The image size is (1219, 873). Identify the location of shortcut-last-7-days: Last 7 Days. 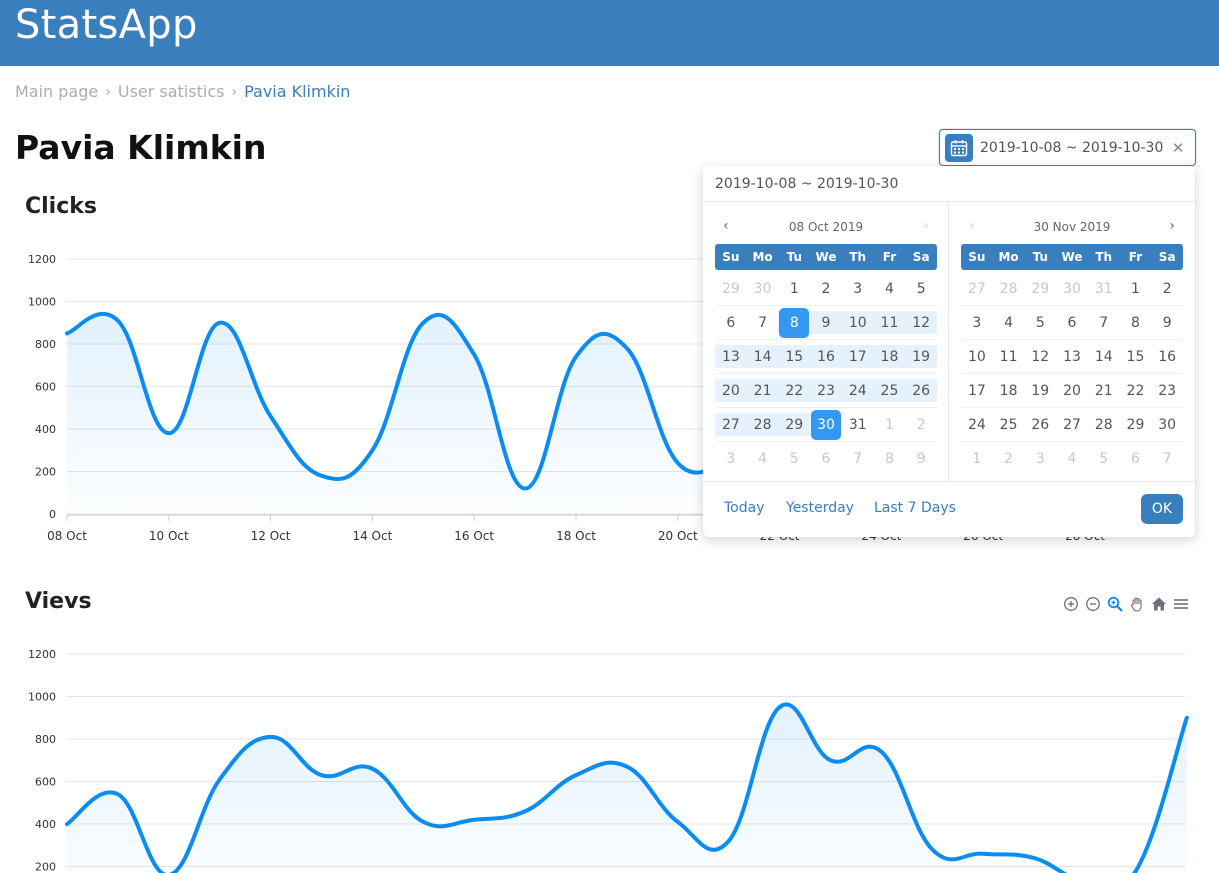
(915, 508).